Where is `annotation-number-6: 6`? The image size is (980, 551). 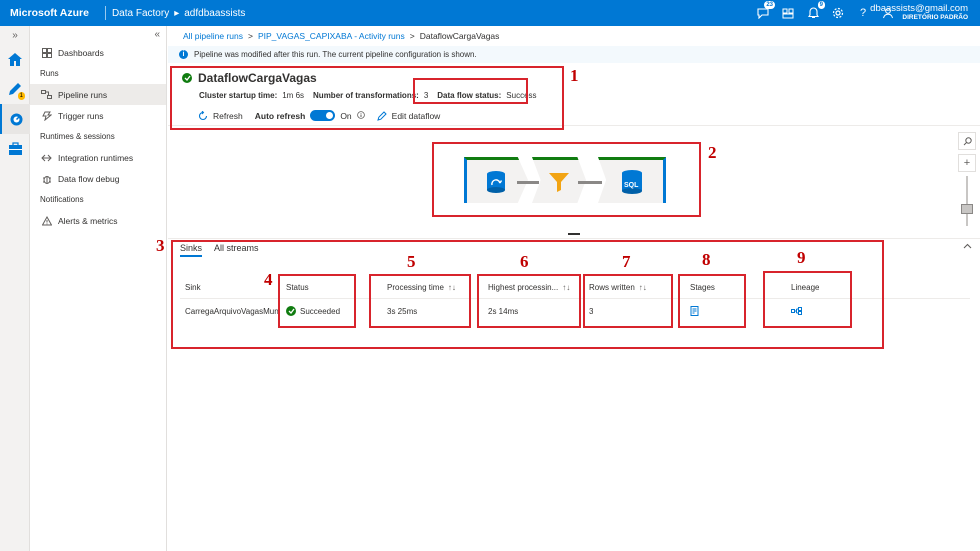 annotation-number-6: 6 is located at coordinates (524, 261).